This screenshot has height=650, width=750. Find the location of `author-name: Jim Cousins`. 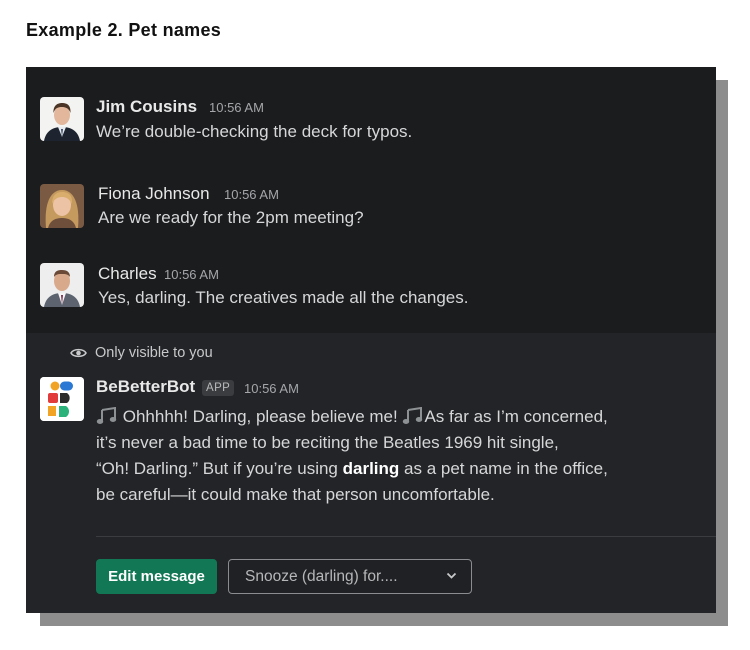

author-name: Jim Cousins is located at coordinates (146, 107).